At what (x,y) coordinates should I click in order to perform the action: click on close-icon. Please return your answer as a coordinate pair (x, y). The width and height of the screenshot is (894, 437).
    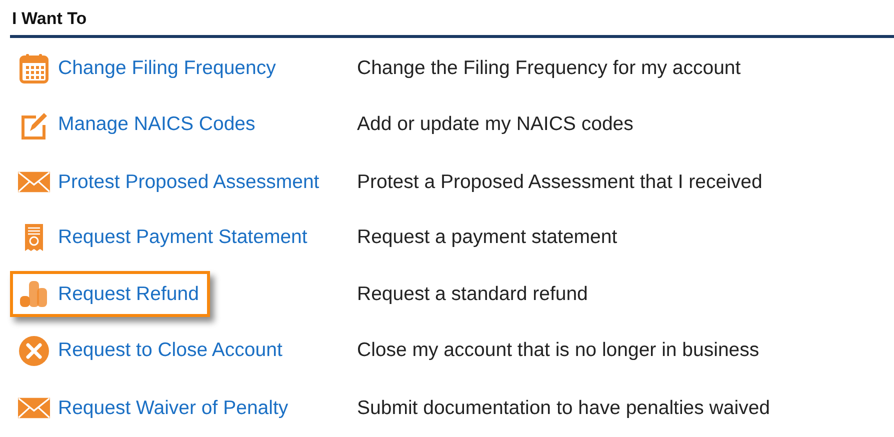
    Looking at the image, I should click on (34, 350).